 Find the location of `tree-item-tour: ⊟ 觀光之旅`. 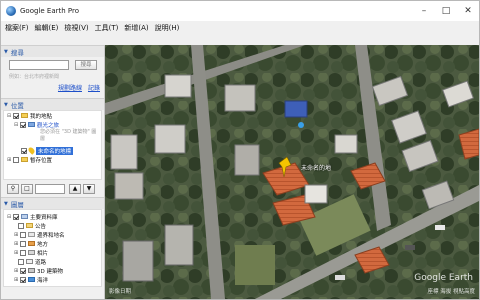

tree-item-tour: ⊟ 觀光之旅 is located at coordinates (52, 124).